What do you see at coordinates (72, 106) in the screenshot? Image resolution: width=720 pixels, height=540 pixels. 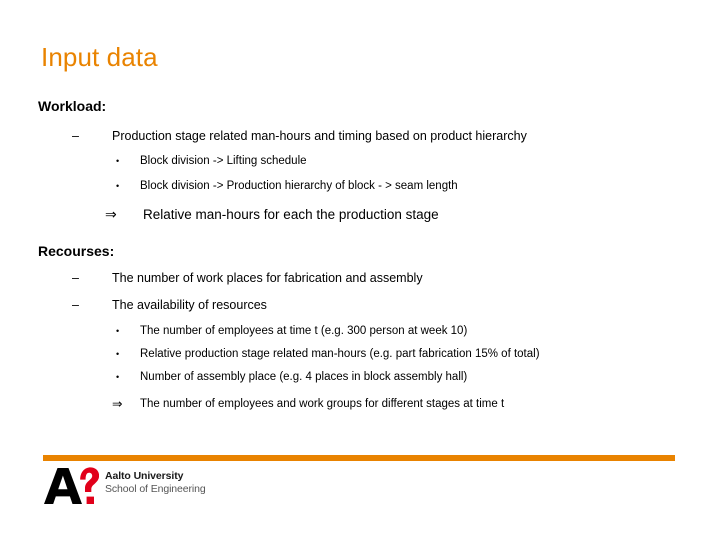 I see `section-heading-workload: Workload:` at bounding box center [72, 106].